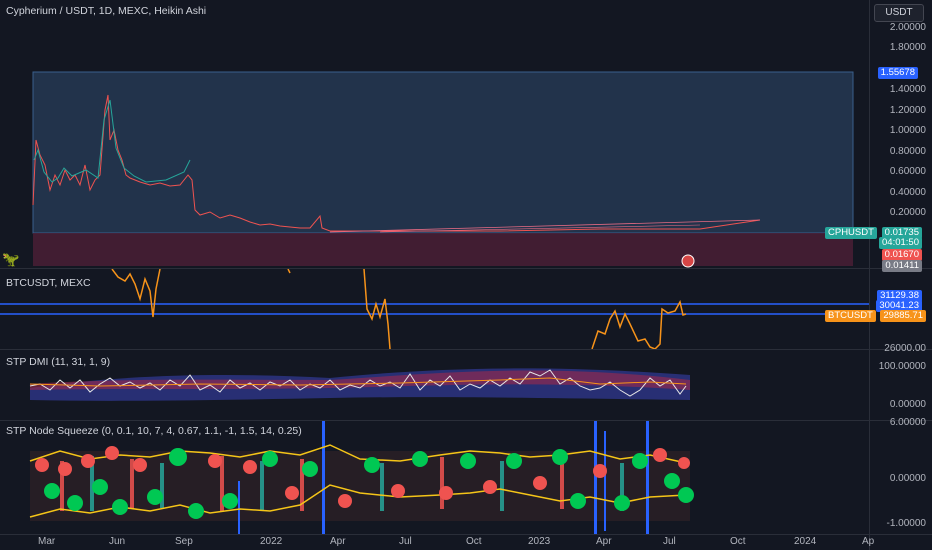 This screenshot has height=550, width=932. I want to click on countdown-tag: 04:01:50, so click(900, 243).